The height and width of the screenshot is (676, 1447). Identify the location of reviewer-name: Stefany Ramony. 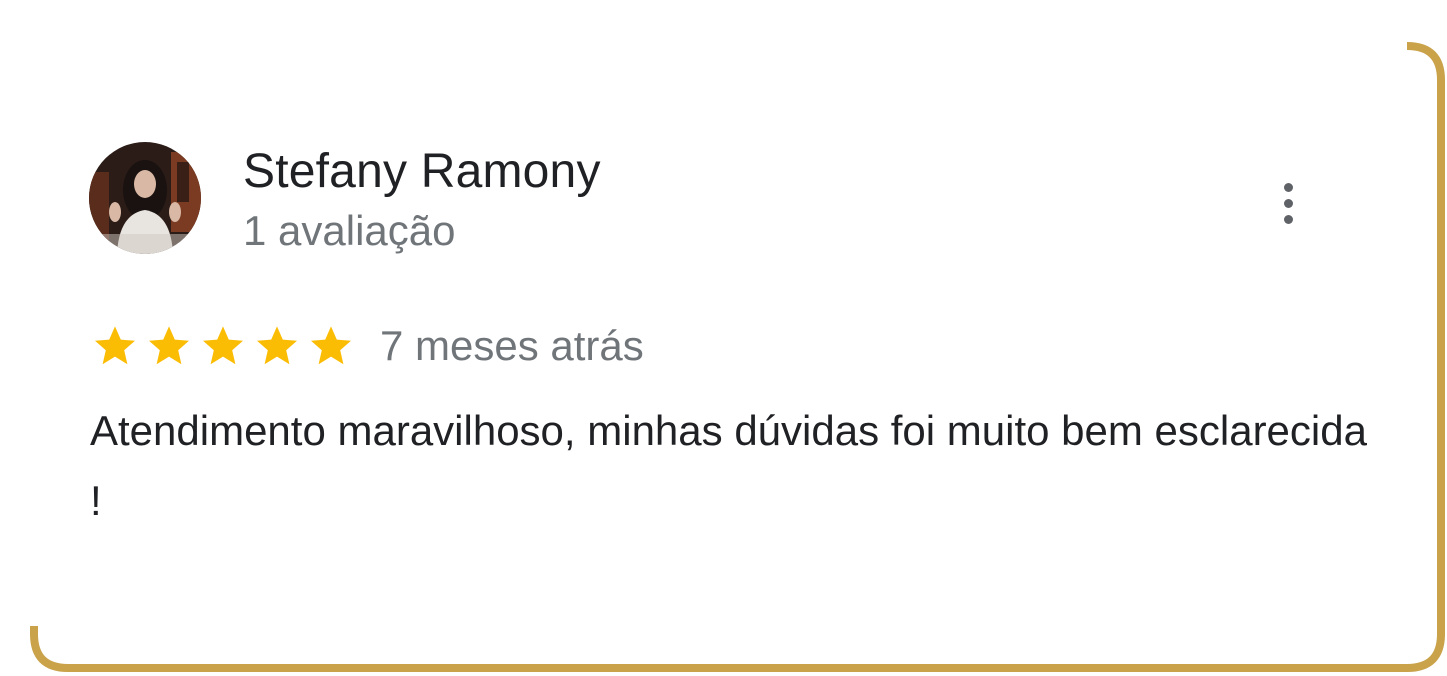
(422, 172).